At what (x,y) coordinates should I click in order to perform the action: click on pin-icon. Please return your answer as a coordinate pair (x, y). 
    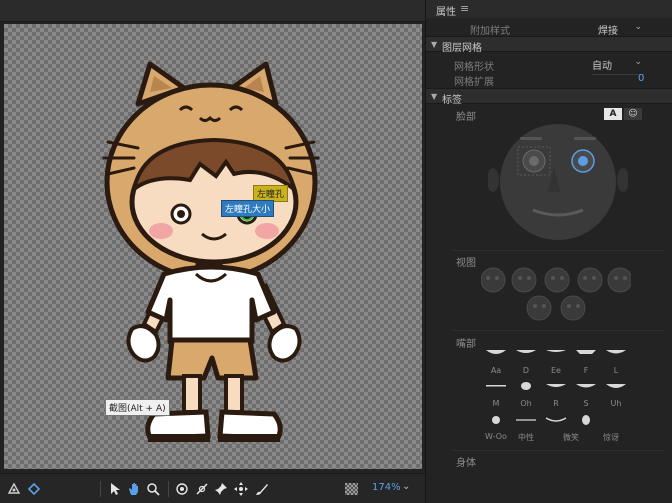
    Looking at the image, I should click on (221, 489).